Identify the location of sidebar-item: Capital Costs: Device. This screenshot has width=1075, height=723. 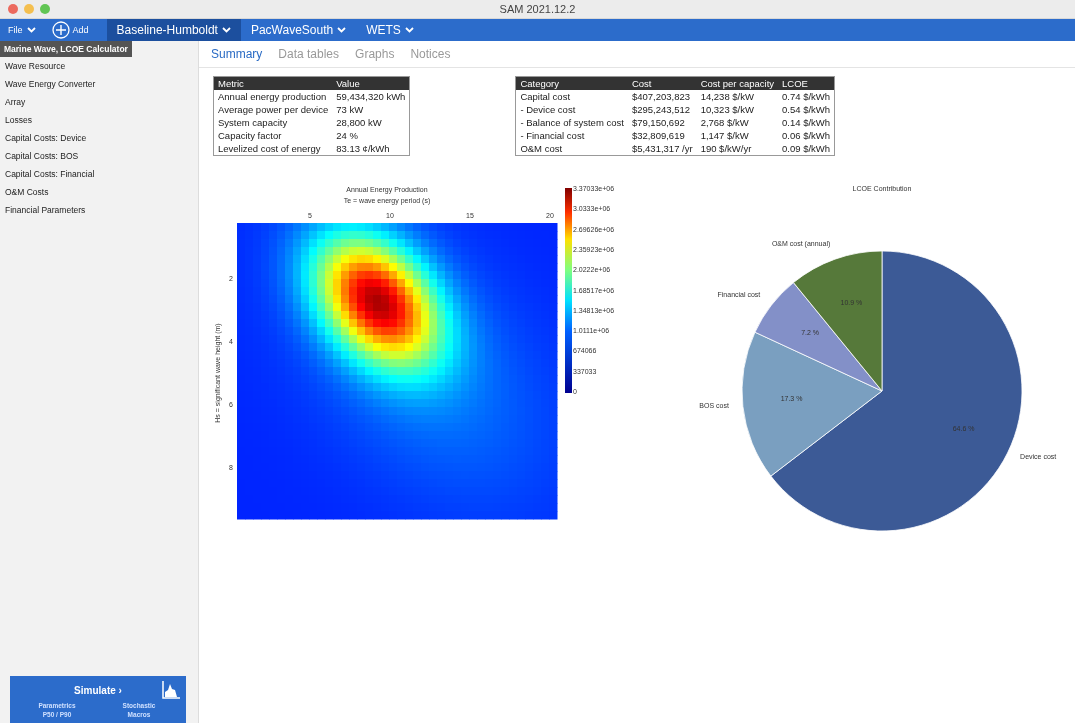
(99, 138).